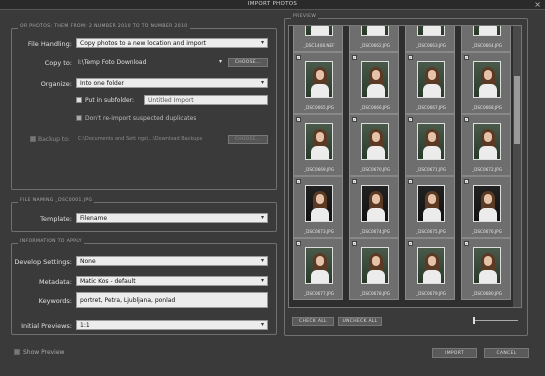  I want to click on backup-label: Backup to:, so click(54, 139).